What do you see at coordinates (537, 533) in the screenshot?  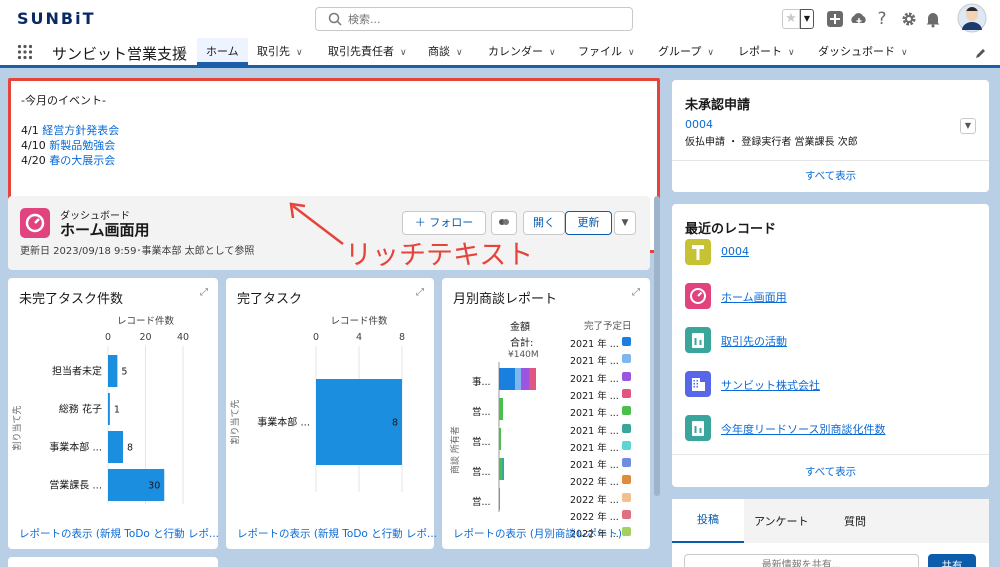 I see `view-report-link: レポートの表示 (月別商談レポート)` at bounding box center [537, 533].